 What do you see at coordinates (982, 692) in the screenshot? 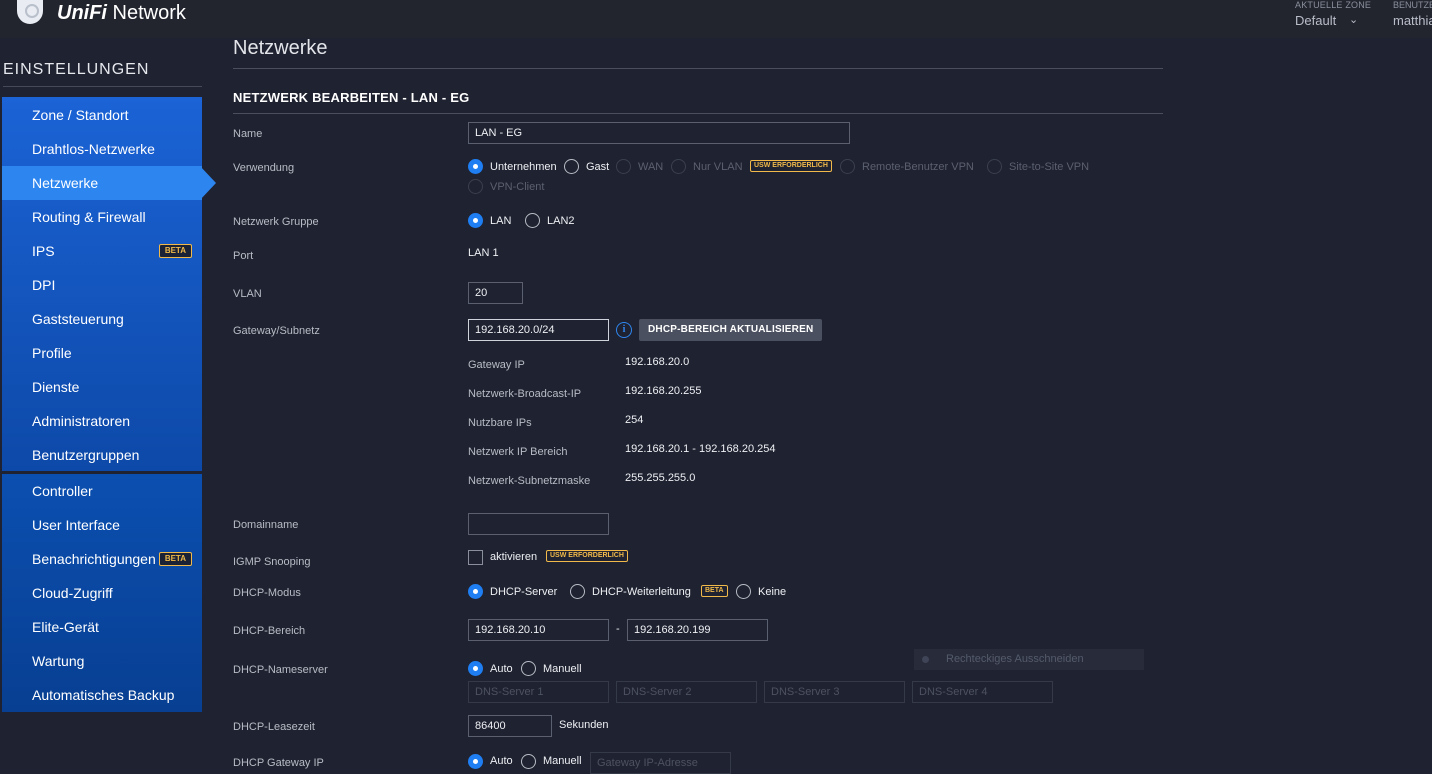
I see `dns-server-4-input: DNS-Server 4` at bounding box center [982, 692].